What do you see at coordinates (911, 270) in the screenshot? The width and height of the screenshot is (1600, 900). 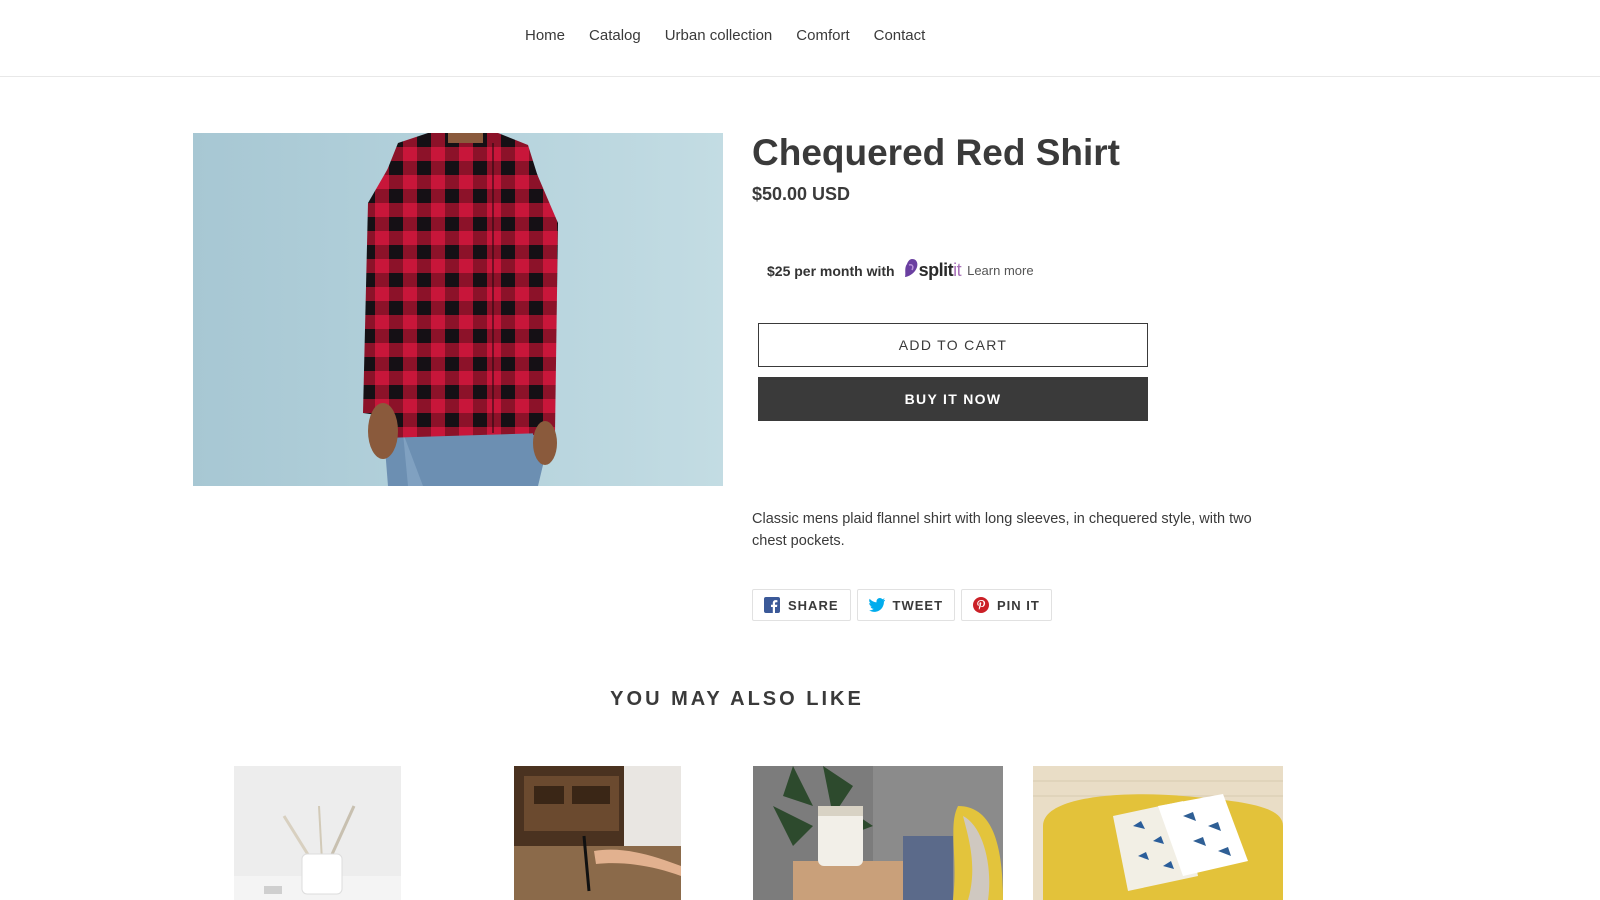 I see `splitit-logo-icon` at bounding box center [911, 270].